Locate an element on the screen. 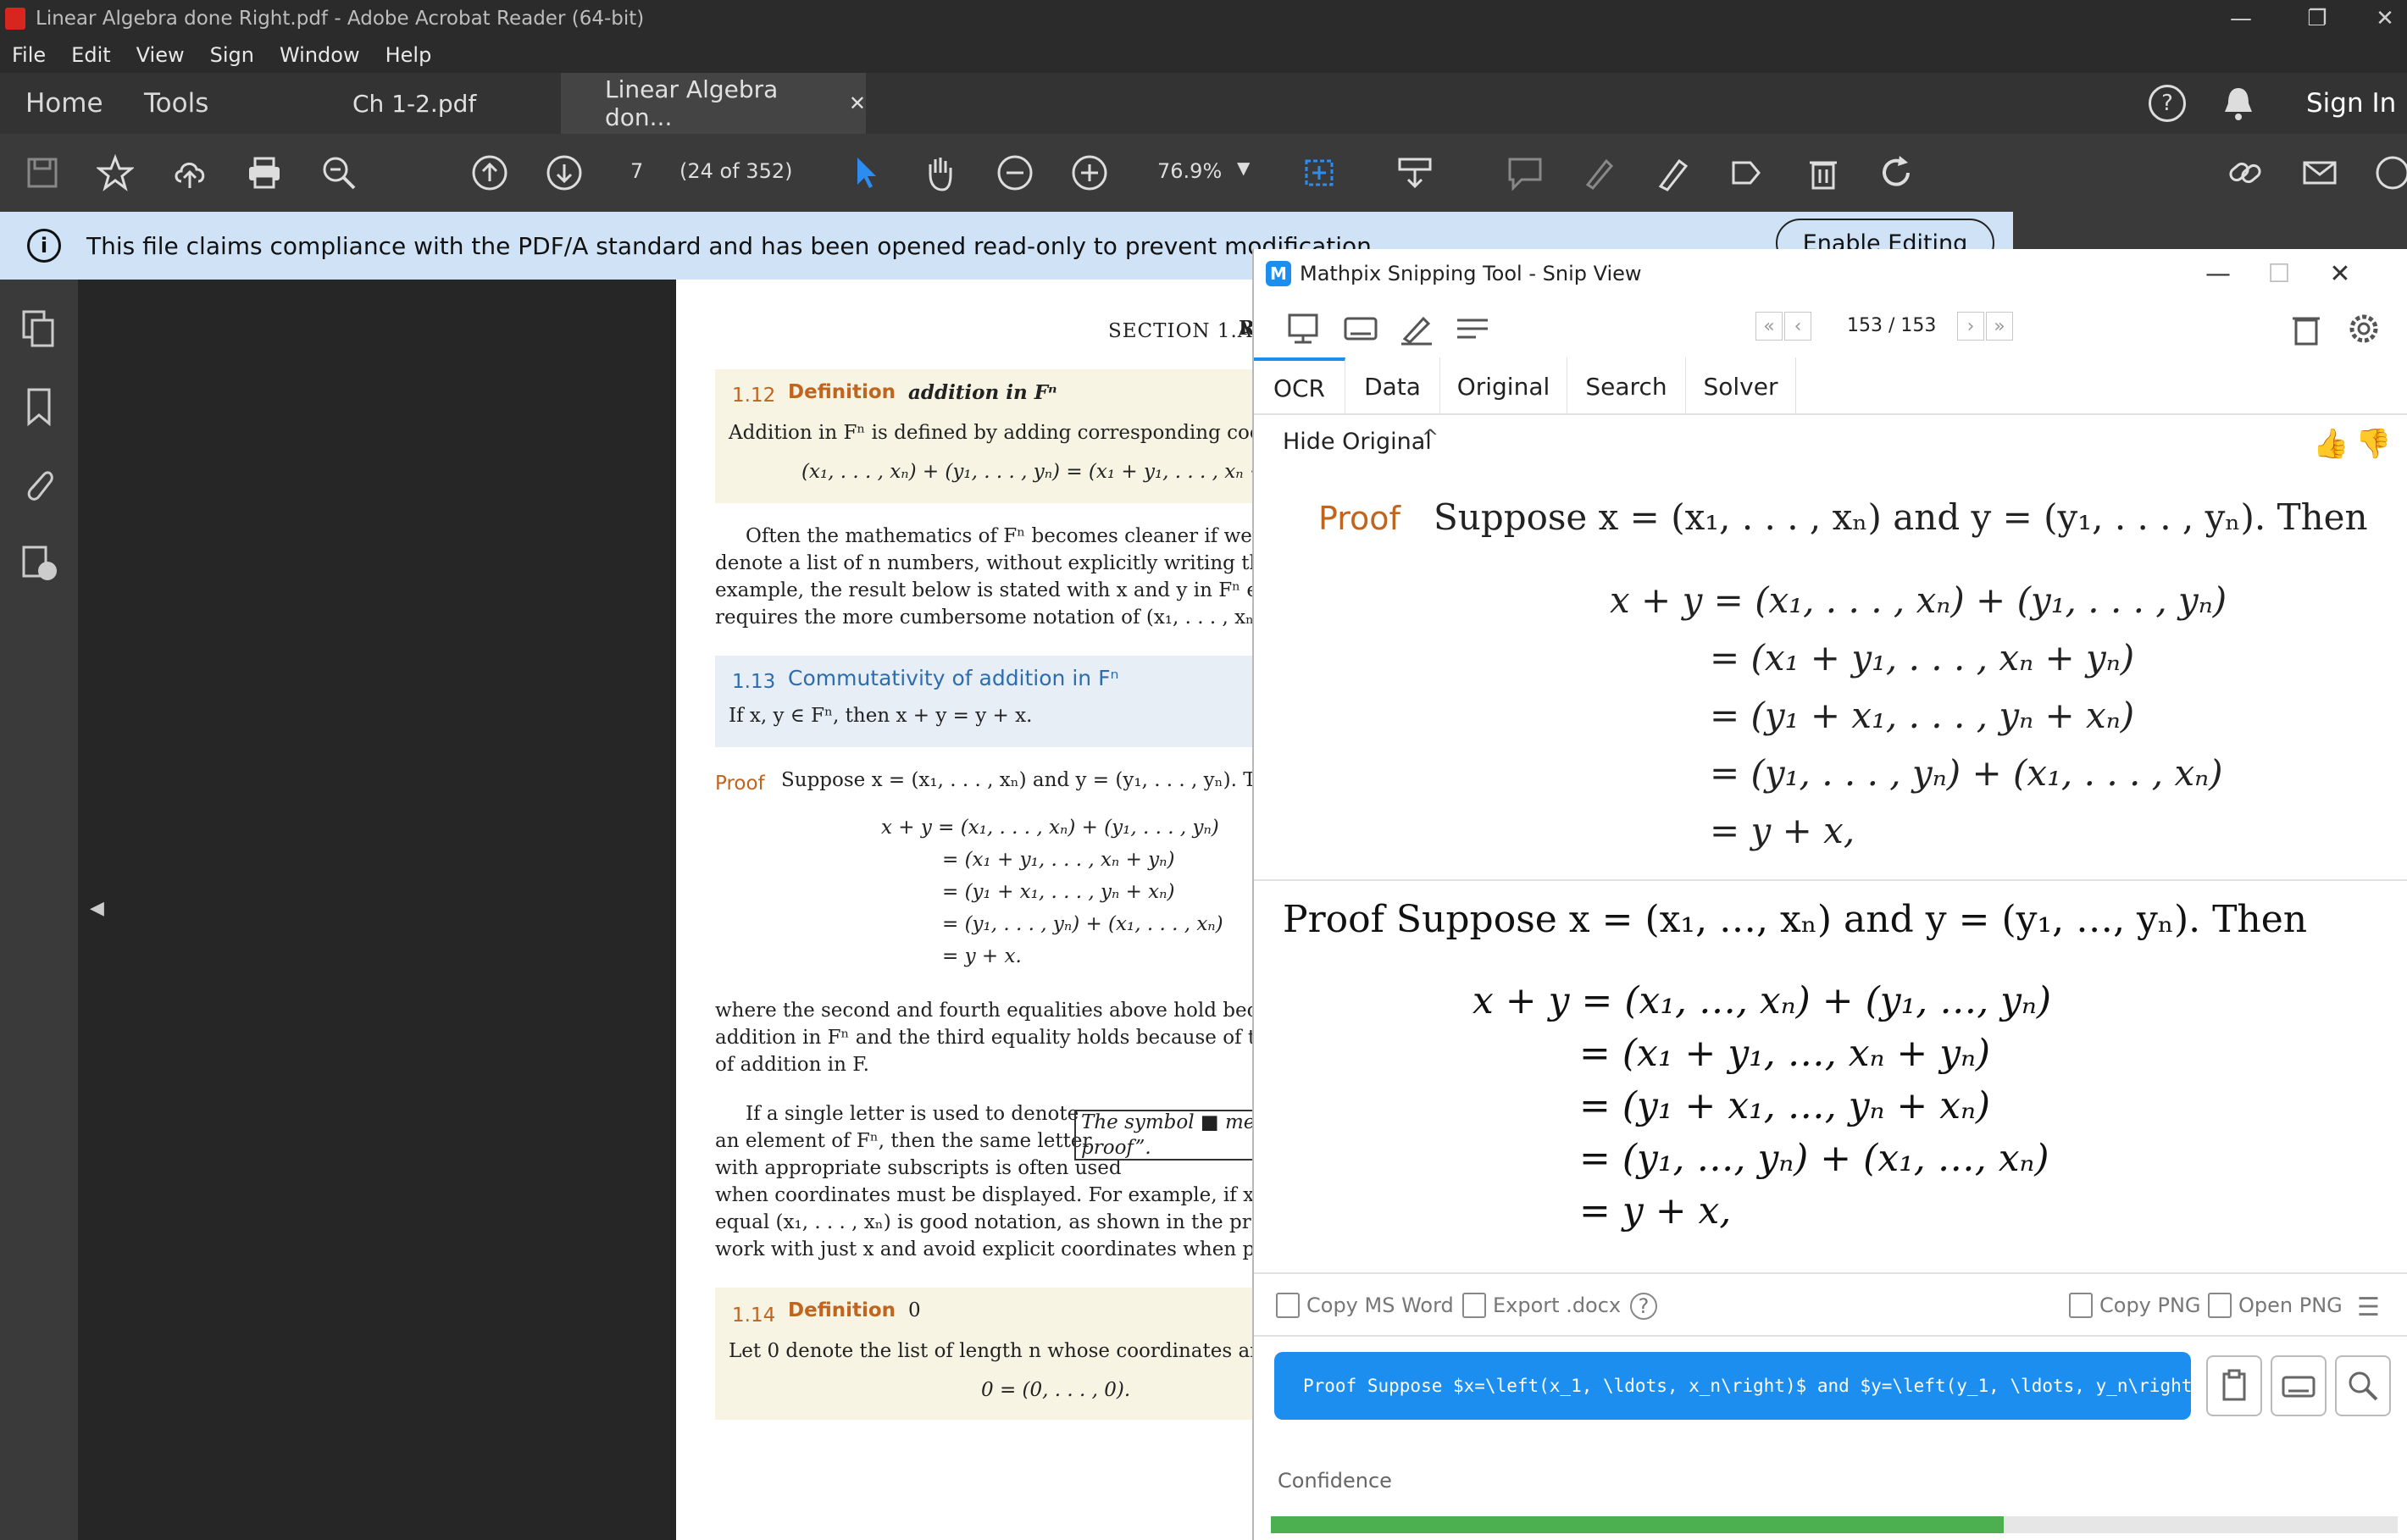 Image resolution: width=2407 pixels, height=1540 pixels. tab-search: Search is located at coordinates (1626, 386).